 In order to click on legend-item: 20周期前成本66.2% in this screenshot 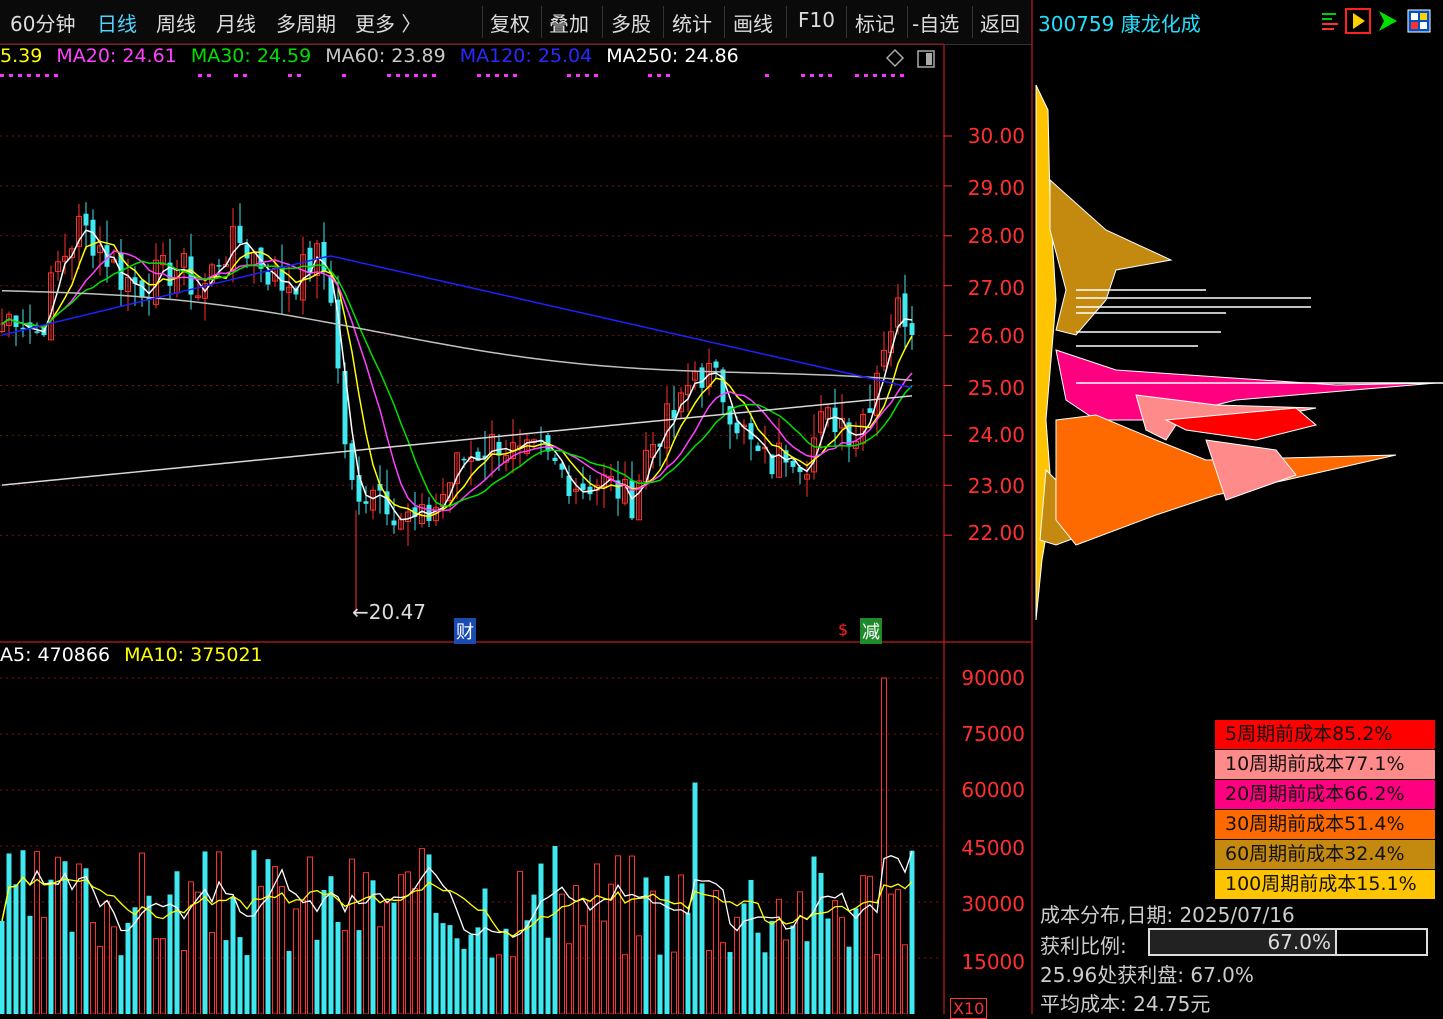, I will do `click(1325, 794)`.